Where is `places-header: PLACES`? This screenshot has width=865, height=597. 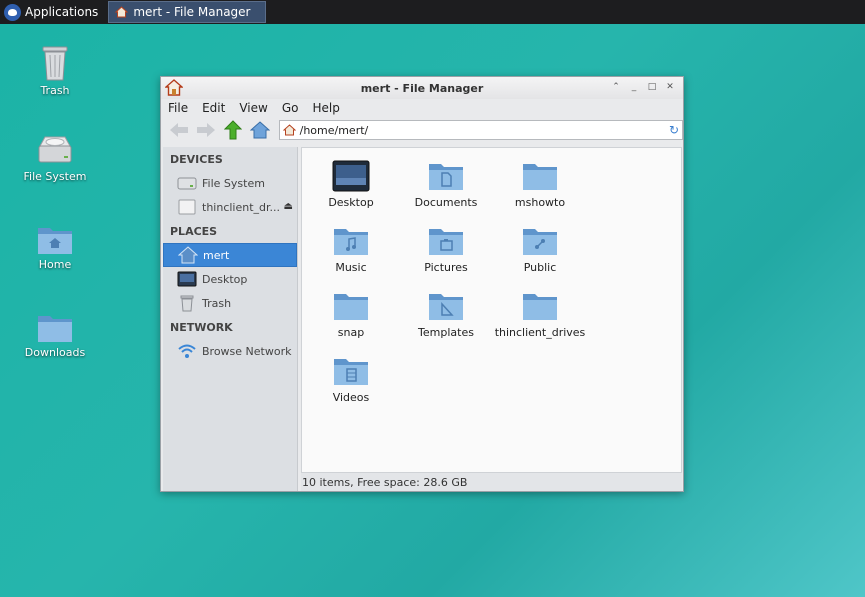
places-header: PLACES is located at coordinates (194, 231).